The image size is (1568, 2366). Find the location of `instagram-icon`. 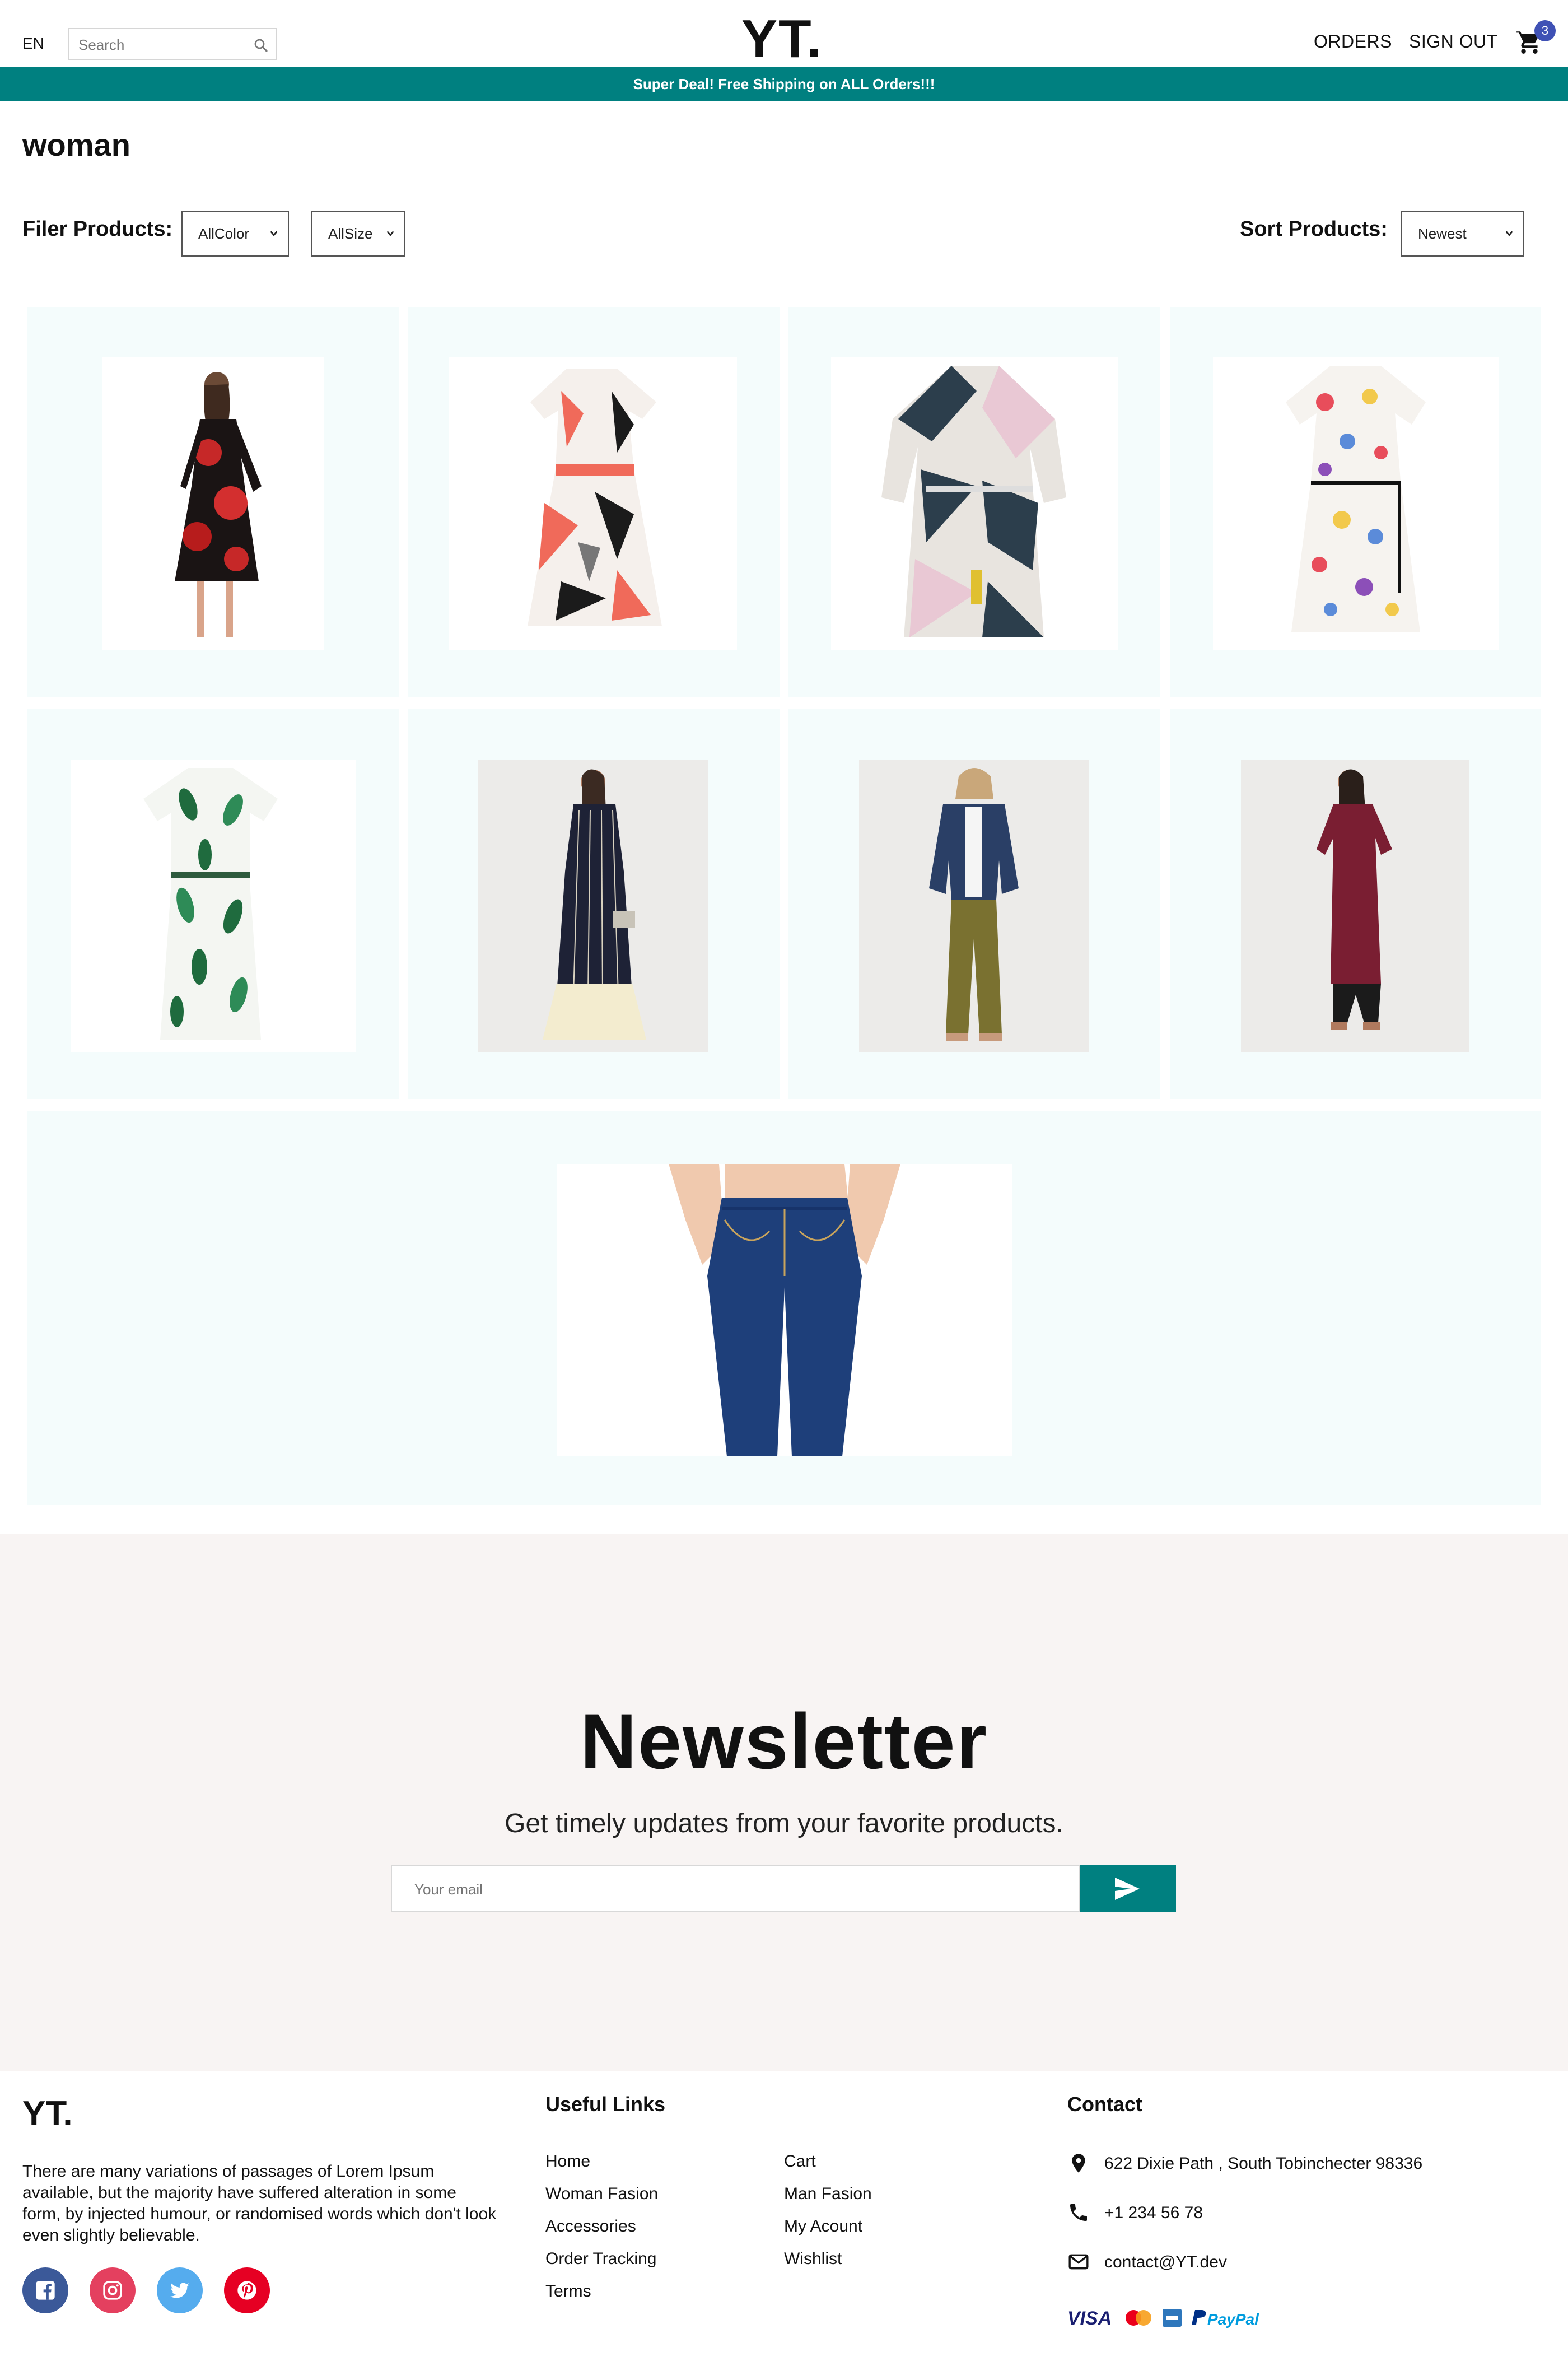

instagram-icon is located at coordinates (113, 2291).